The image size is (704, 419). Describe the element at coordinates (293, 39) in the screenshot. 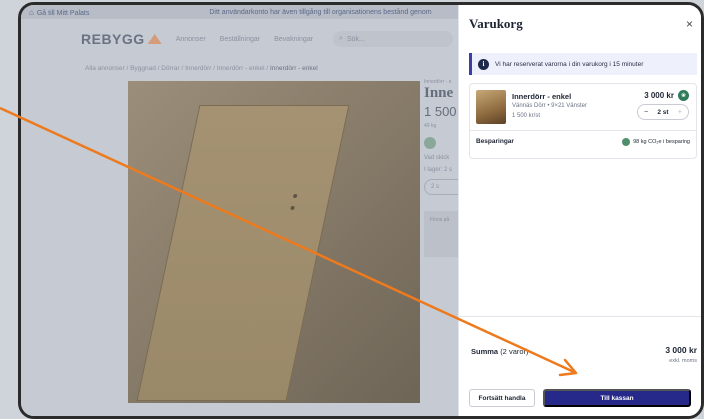

I see `nav-link-bevakningar: Bevakningar` at that location.